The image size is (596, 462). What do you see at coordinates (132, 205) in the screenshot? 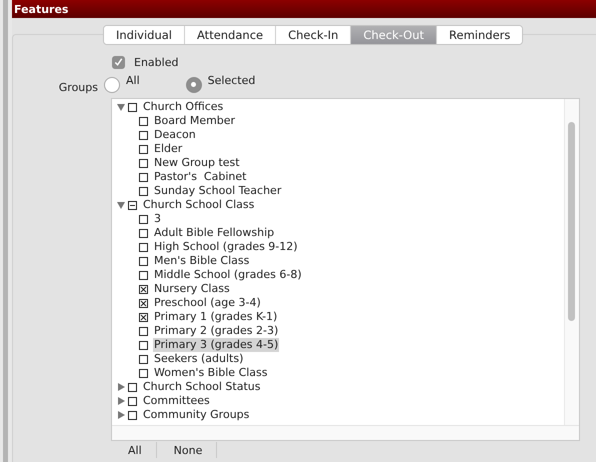
I see `partial-box-icon` at bounding box center [132, 205].